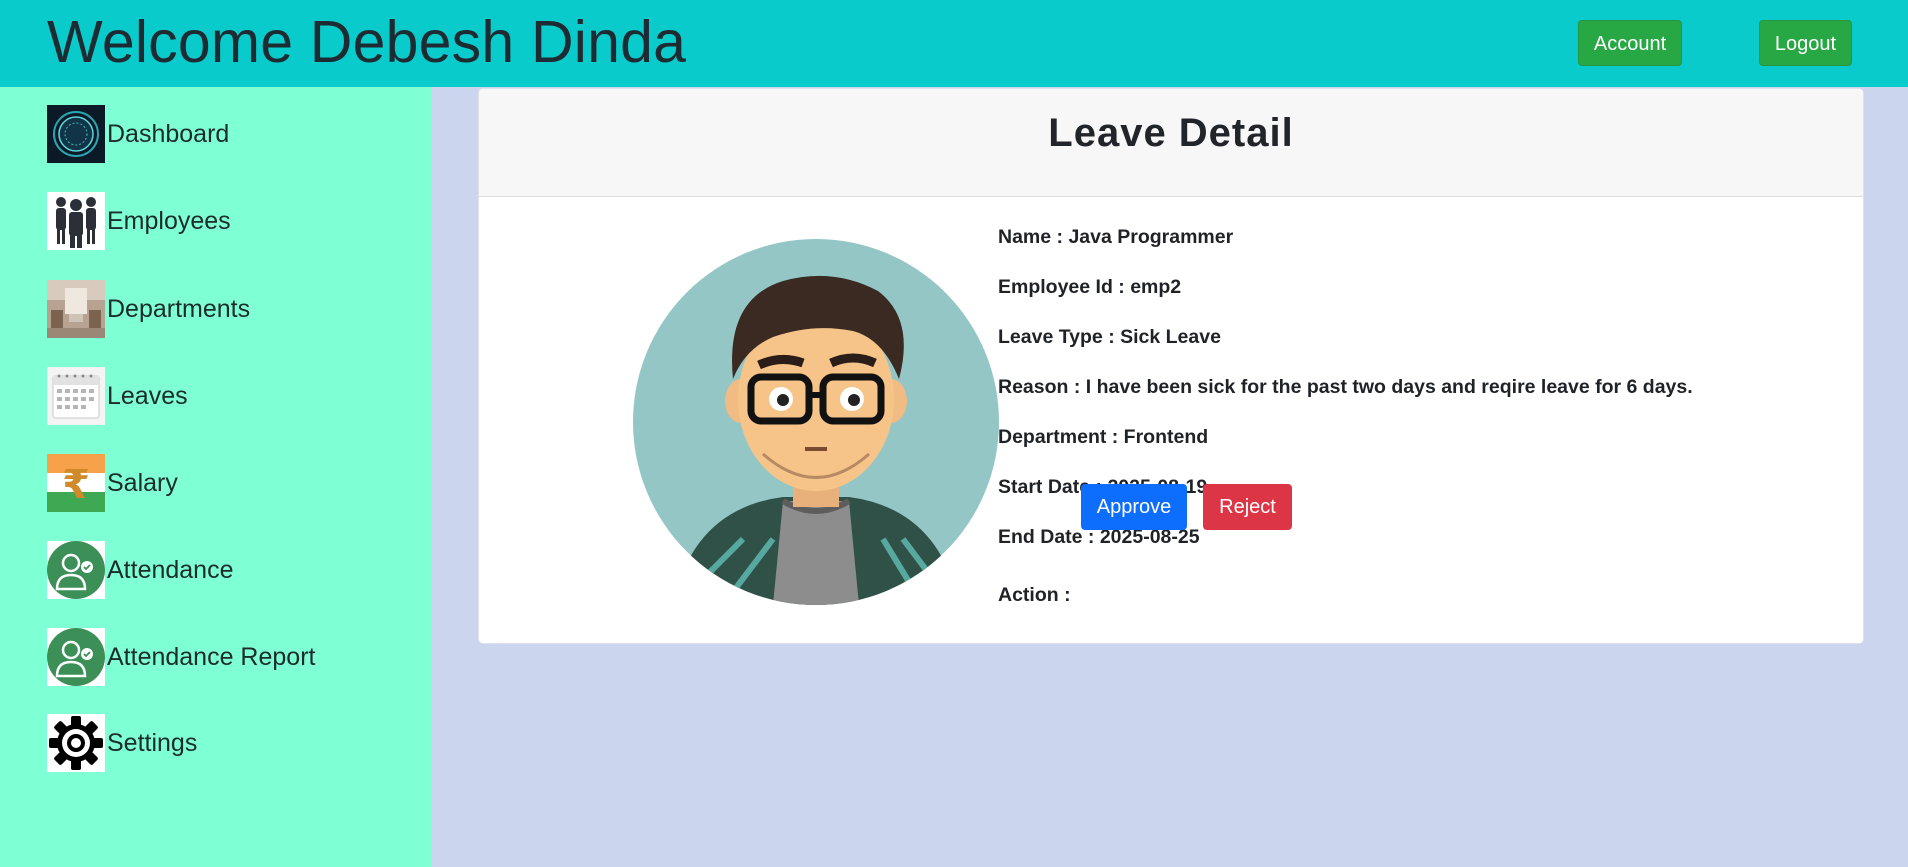 This screenshot has width=1908, height=867. What do you see at coordinates (168, 133) in the screenshot?
I see `sidebar-item-label: Dashboard` at bounding box center [168, 133].